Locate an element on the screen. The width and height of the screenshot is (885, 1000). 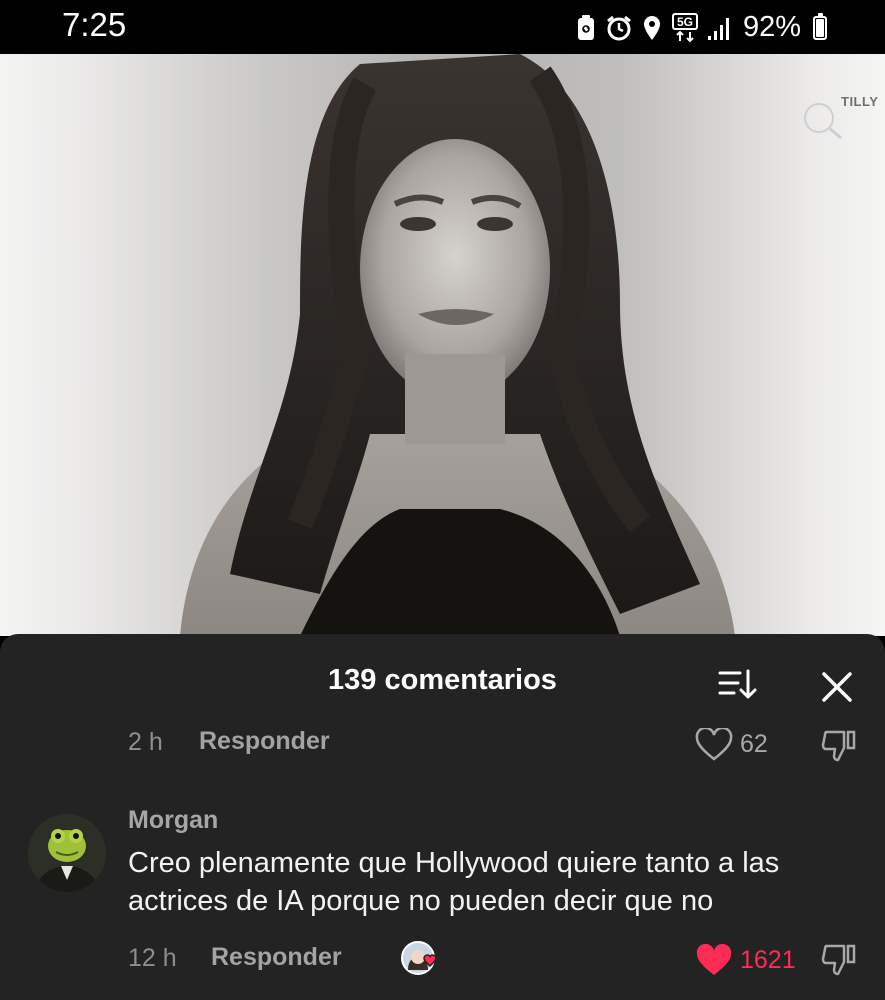
heart-outline-icon is located at coordinates (714, 745).